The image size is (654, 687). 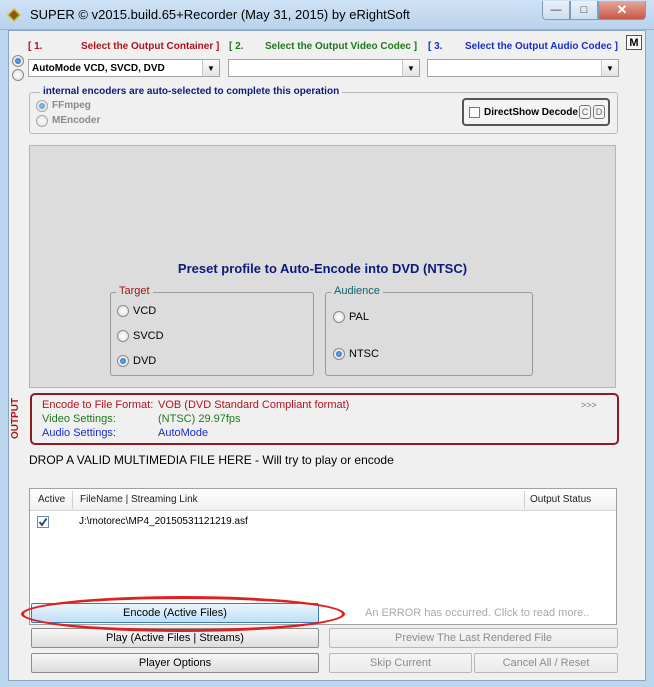 What do you see at coordinates (599, 112) in the screenshot?
I see `d-badge: D` at bounding box center [599, 112].